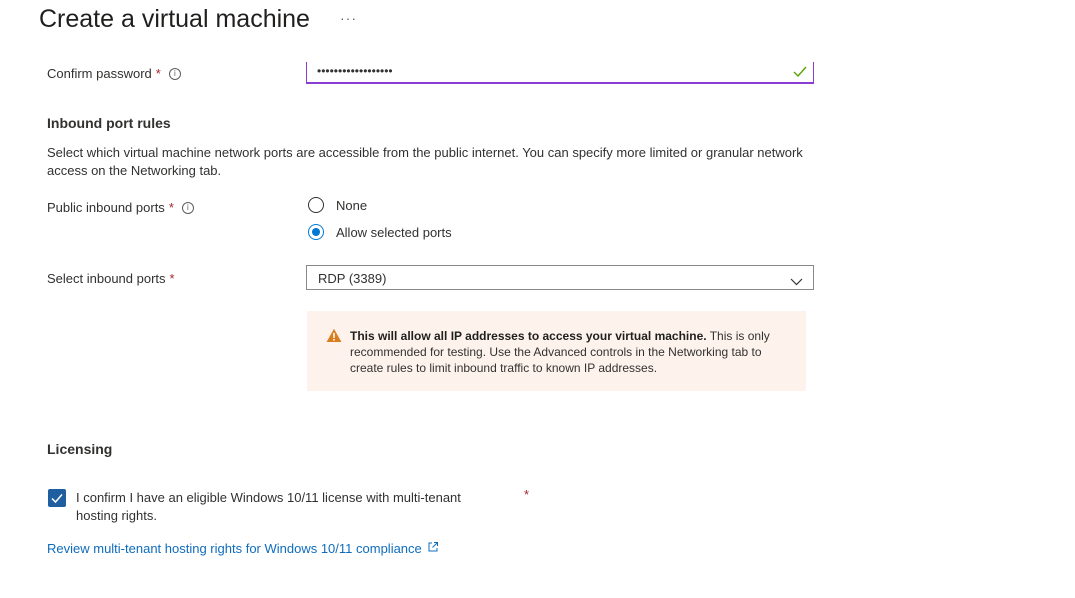 Image resolution: width=1075 pixels, height=598 pixels. What do you see at coordinates (174, 19) in the screenshot?
I see `page-title: Create a virtual machine` at bounding box center [174, 19].